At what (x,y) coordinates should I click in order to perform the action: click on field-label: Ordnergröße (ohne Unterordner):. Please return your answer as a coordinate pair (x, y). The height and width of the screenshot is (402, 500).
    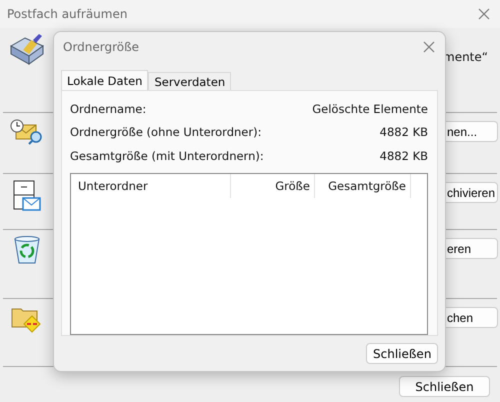
    Looking at the image, I should click on (166, 132).